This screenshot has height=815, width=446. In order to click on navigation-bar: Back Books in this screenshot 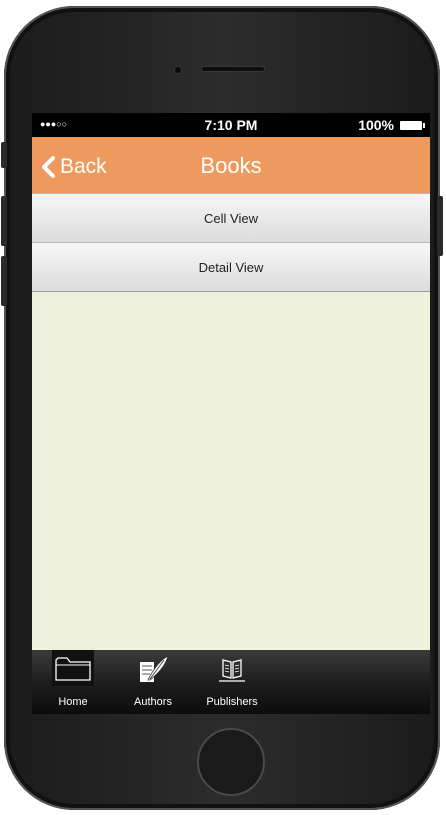, I will do `click(231, 165)`.